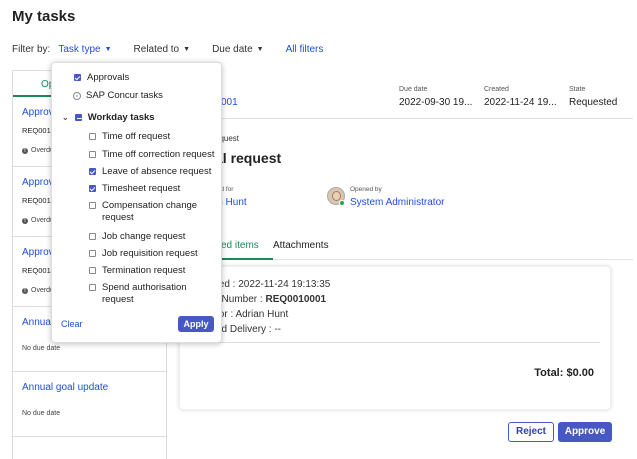 The image size is (637, 459). Describe the element at coordinates (342, 203) in the screenshot. I see `presence-icon` at that location.